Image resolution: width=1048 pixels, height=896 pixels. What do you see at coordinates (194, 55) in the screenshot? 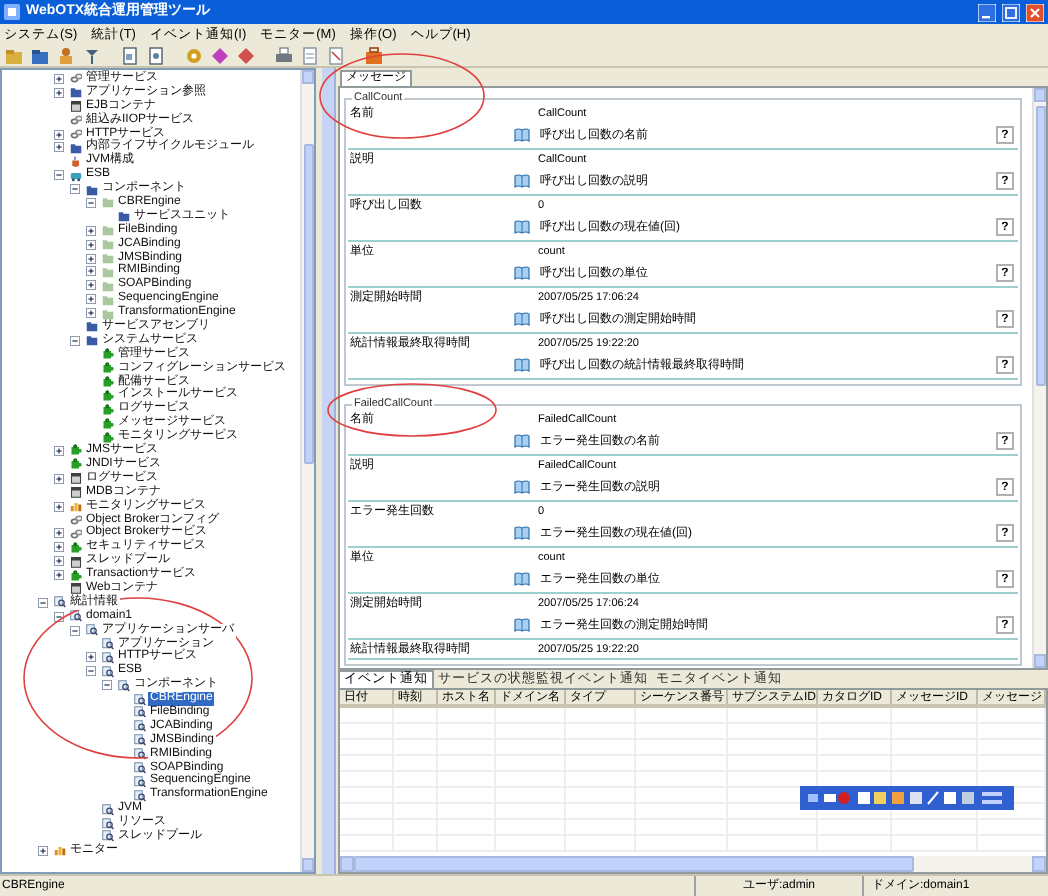
I see `gear-icon` at bounding box center [194, 55].